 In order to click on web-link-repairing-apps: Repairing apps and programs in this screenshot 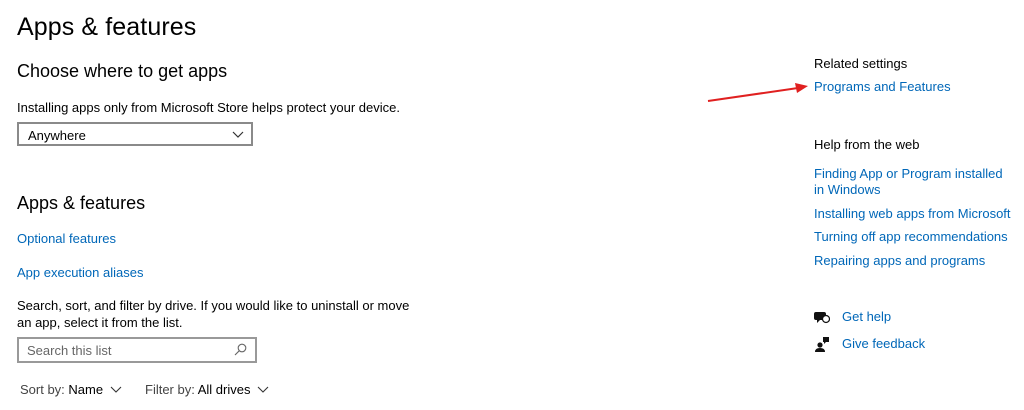, I will do `click(899, 261)`.